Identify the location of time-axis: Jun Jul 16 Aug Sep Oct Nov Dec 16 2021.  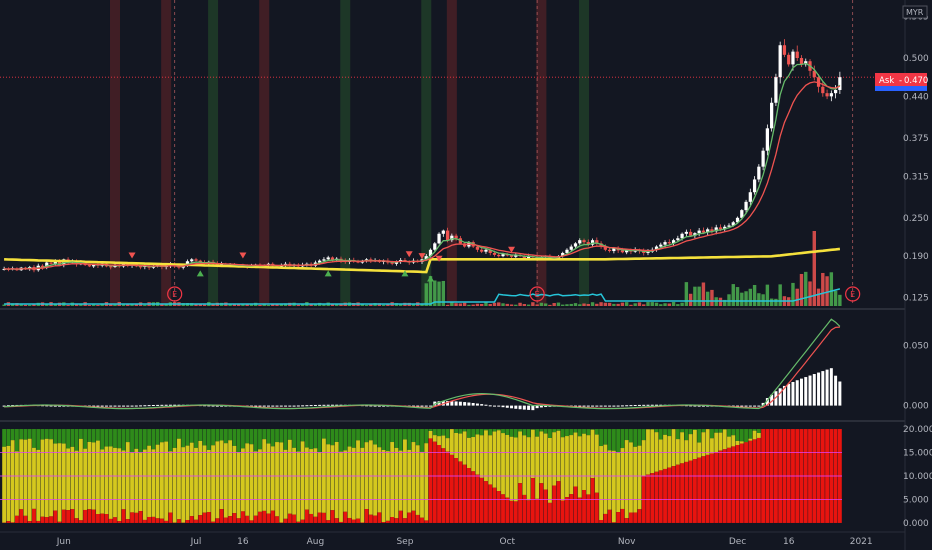
(464, 542).